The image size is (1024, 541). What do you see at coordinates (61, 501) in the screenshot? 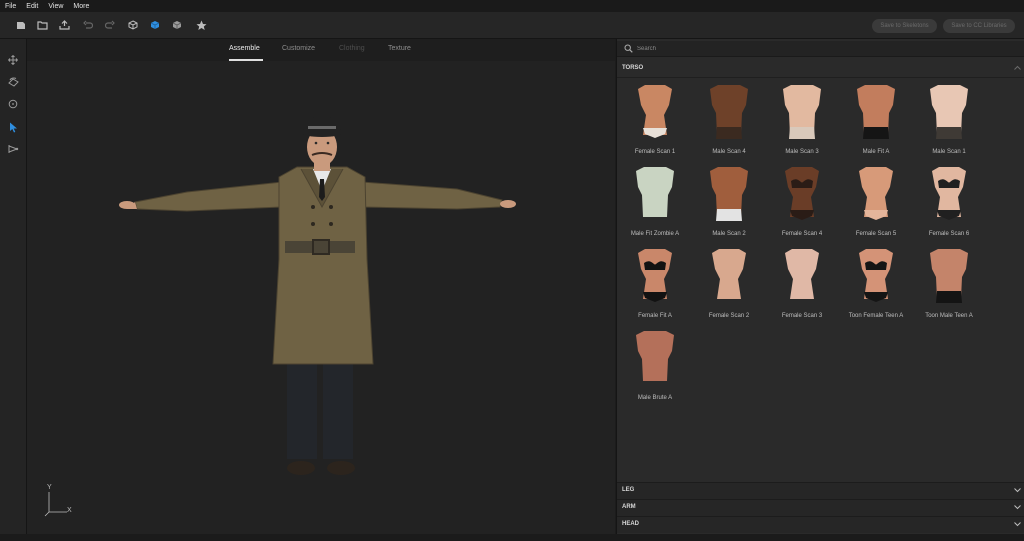
I see `axis-gizmo: Y X` at bounding box center [61, 501].